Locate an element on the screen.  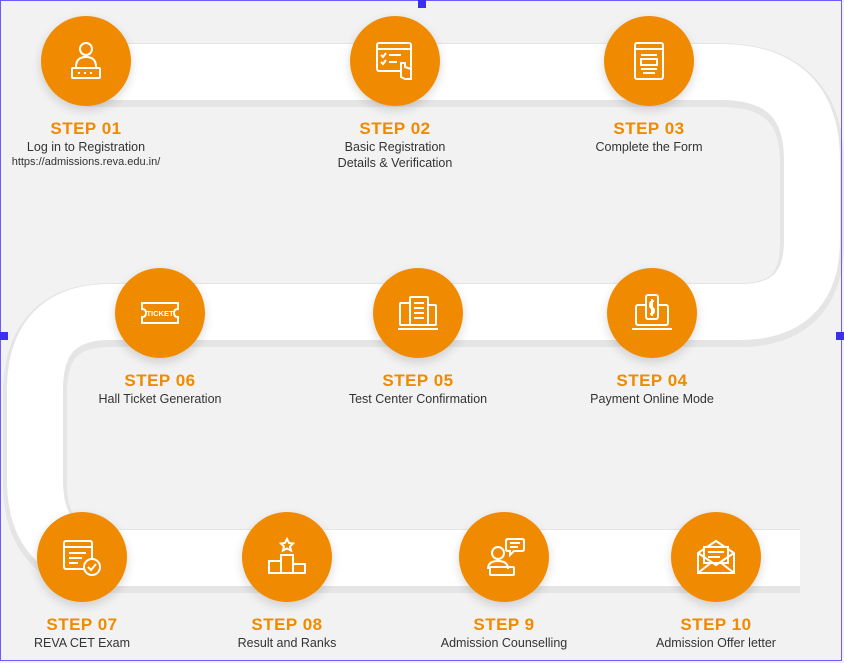
step-9-circle is located at coordinates (504, 557).